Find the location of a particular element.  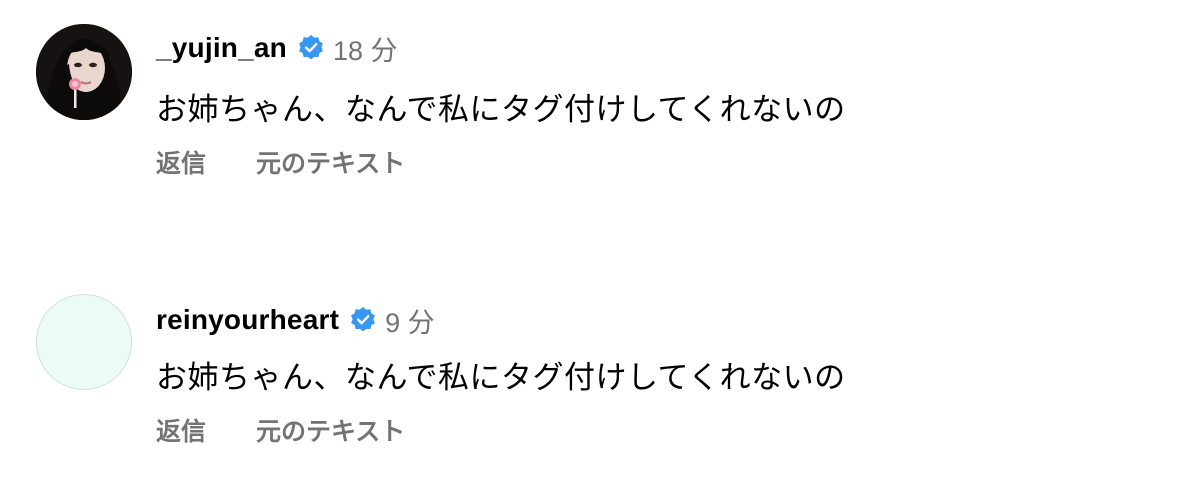

username: reinyourheart is located at coordinates (247, 320).